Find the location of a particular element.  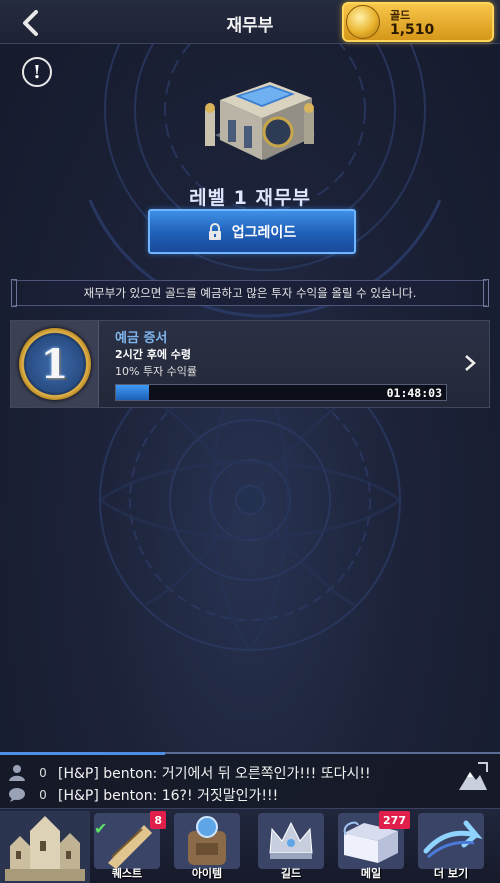

nav-item: 아이템 is located at coordinates (207, 847).